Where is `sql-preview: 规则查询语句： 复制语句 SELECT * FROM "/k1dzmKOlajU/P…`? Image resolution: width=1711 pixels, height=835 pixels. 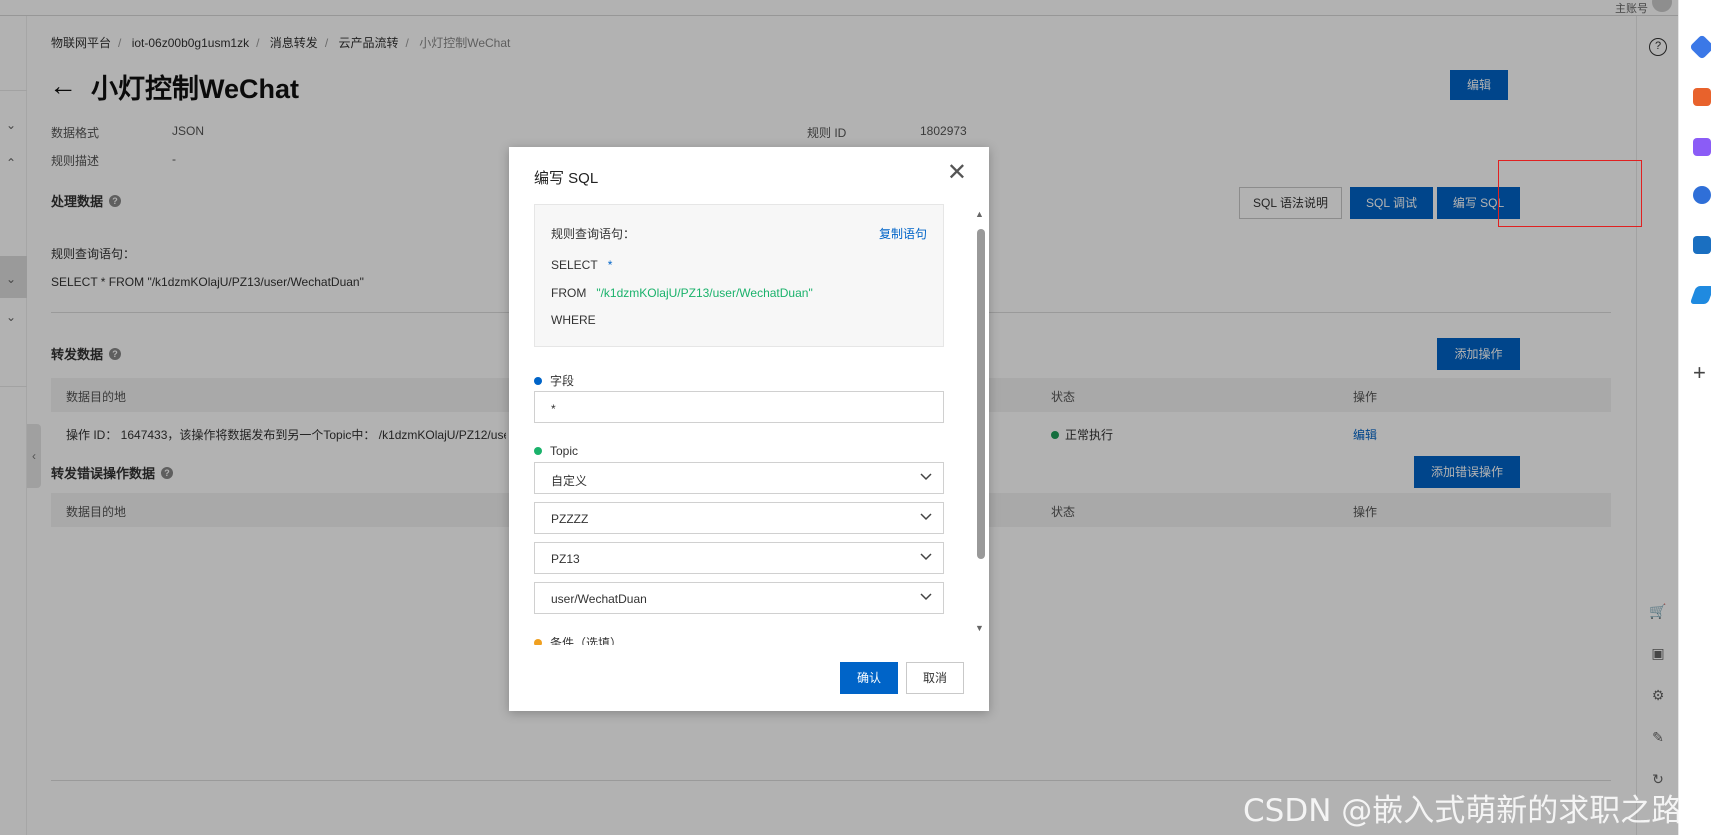
sql-preview: 规则查询语句： 复制语句 SELECT * FROM "/k1dzmKOlajU/P… is located at coordinates (739, 275).